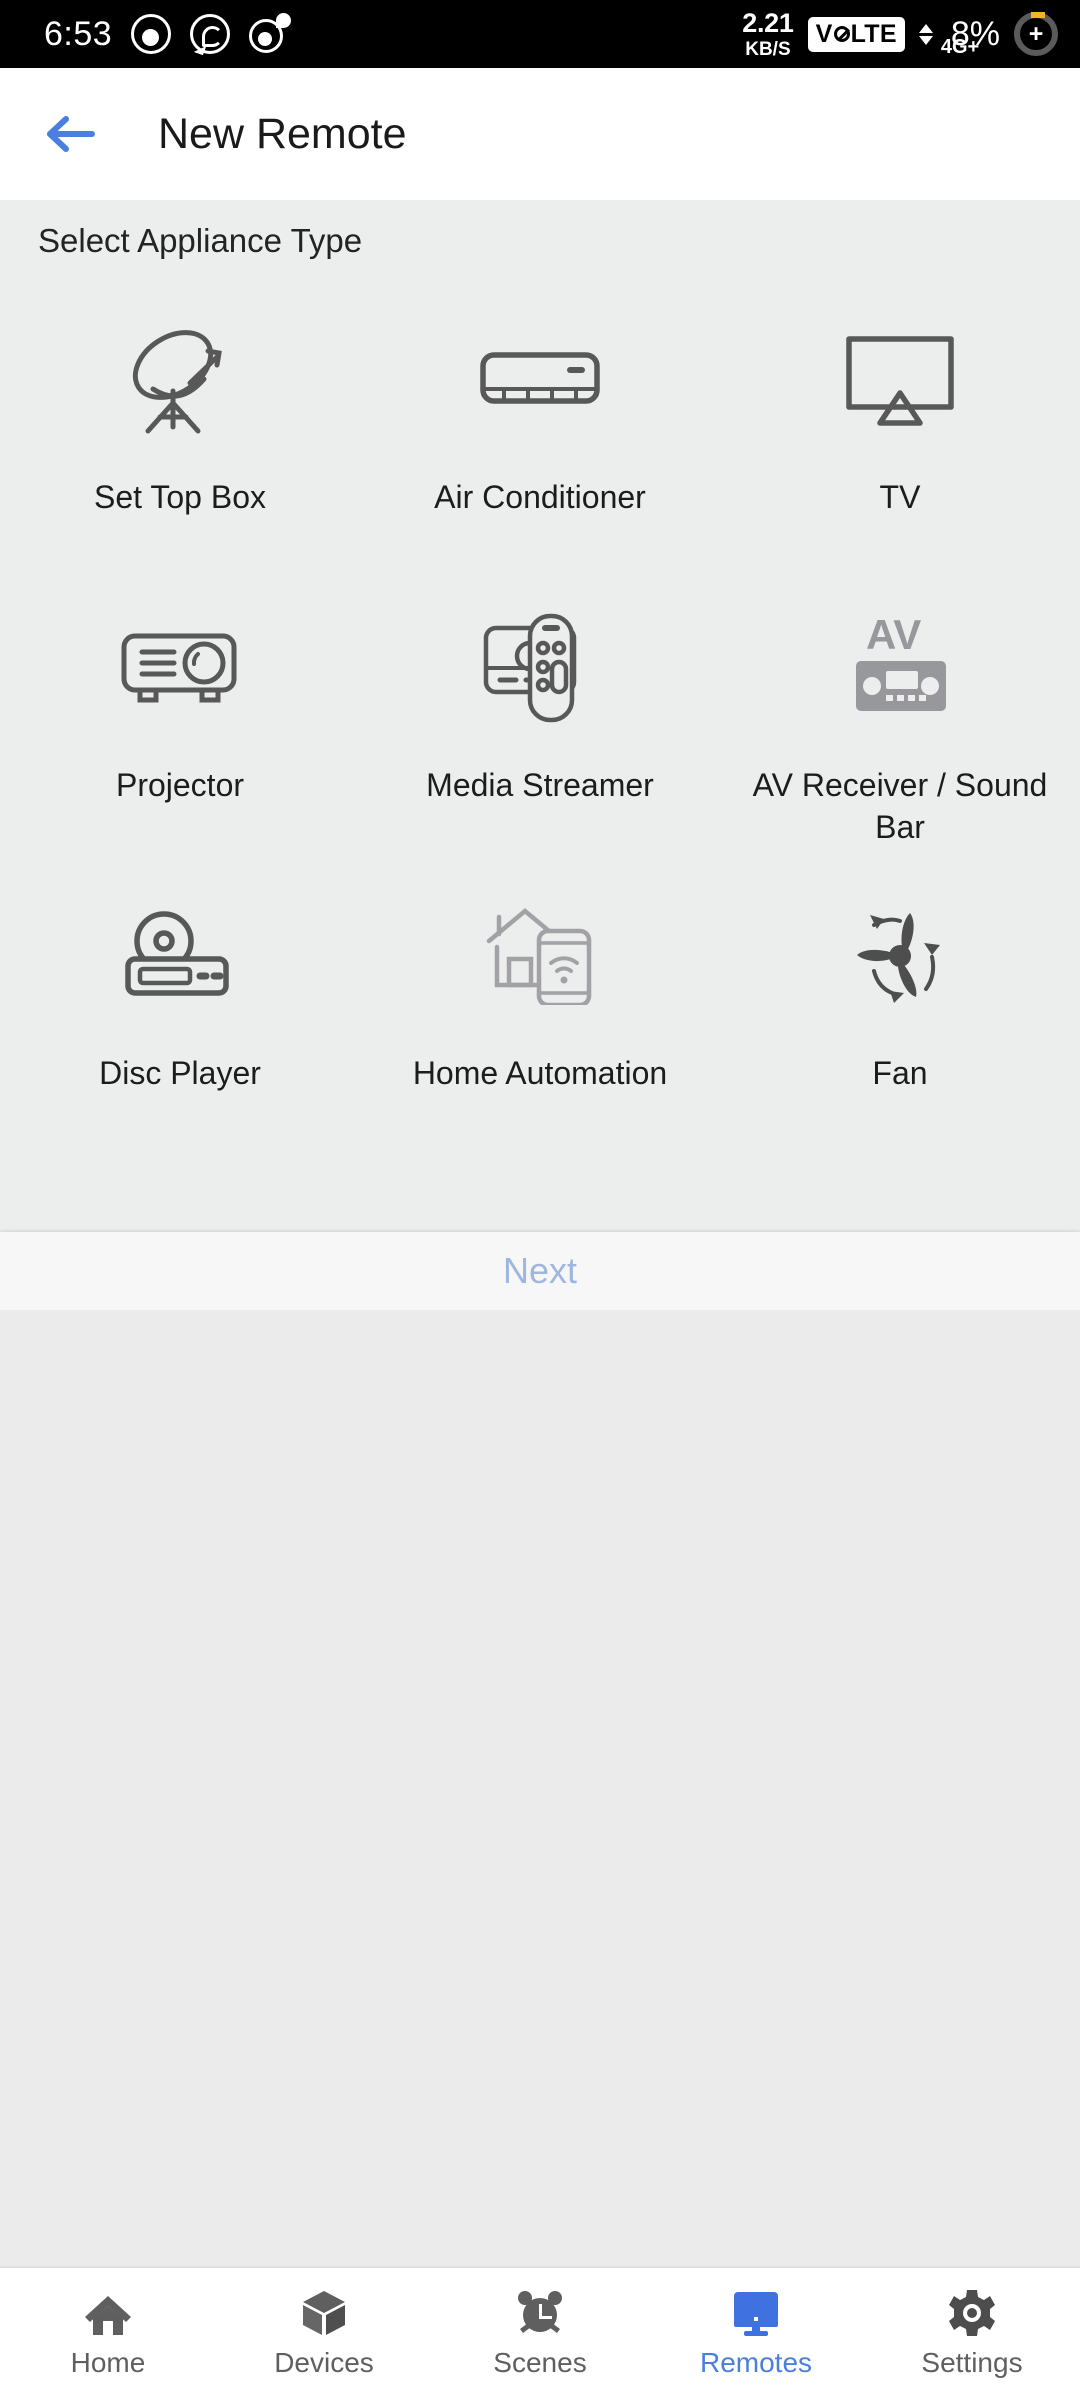 The image size is (1080, 2400). What do you see at coordinates (540, 785) in the screenshot?
I see `appliance-label: Media Streamer` at bounding box center [540, 785].